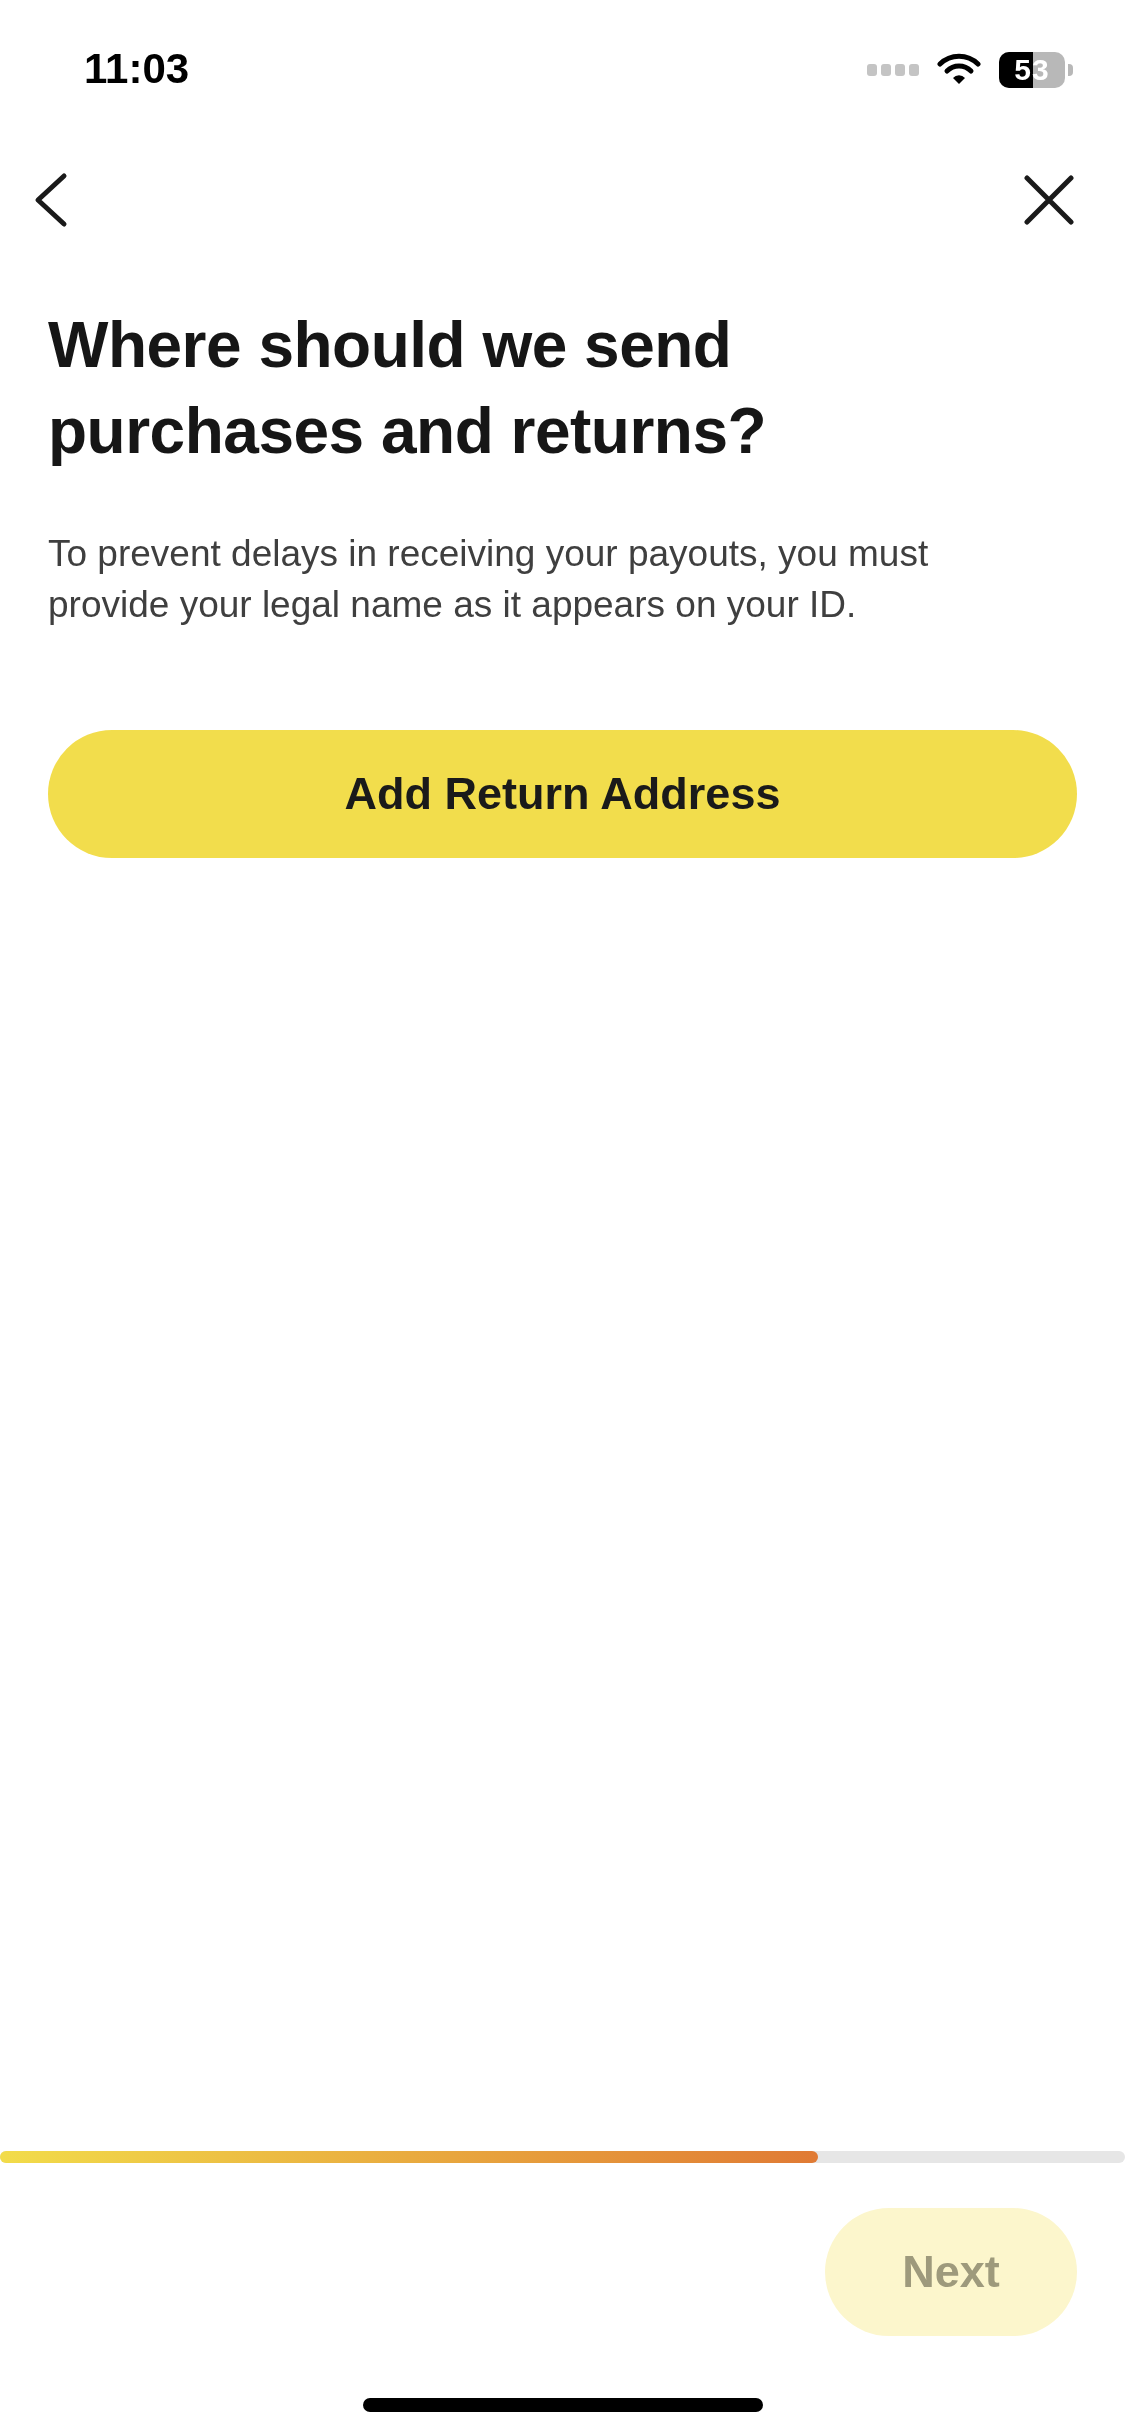  What do you see at coordinates (408, 388) in the screenshot?
I see `page-title: Where should we send purchases and returns?` at bounding box center [408, 388].